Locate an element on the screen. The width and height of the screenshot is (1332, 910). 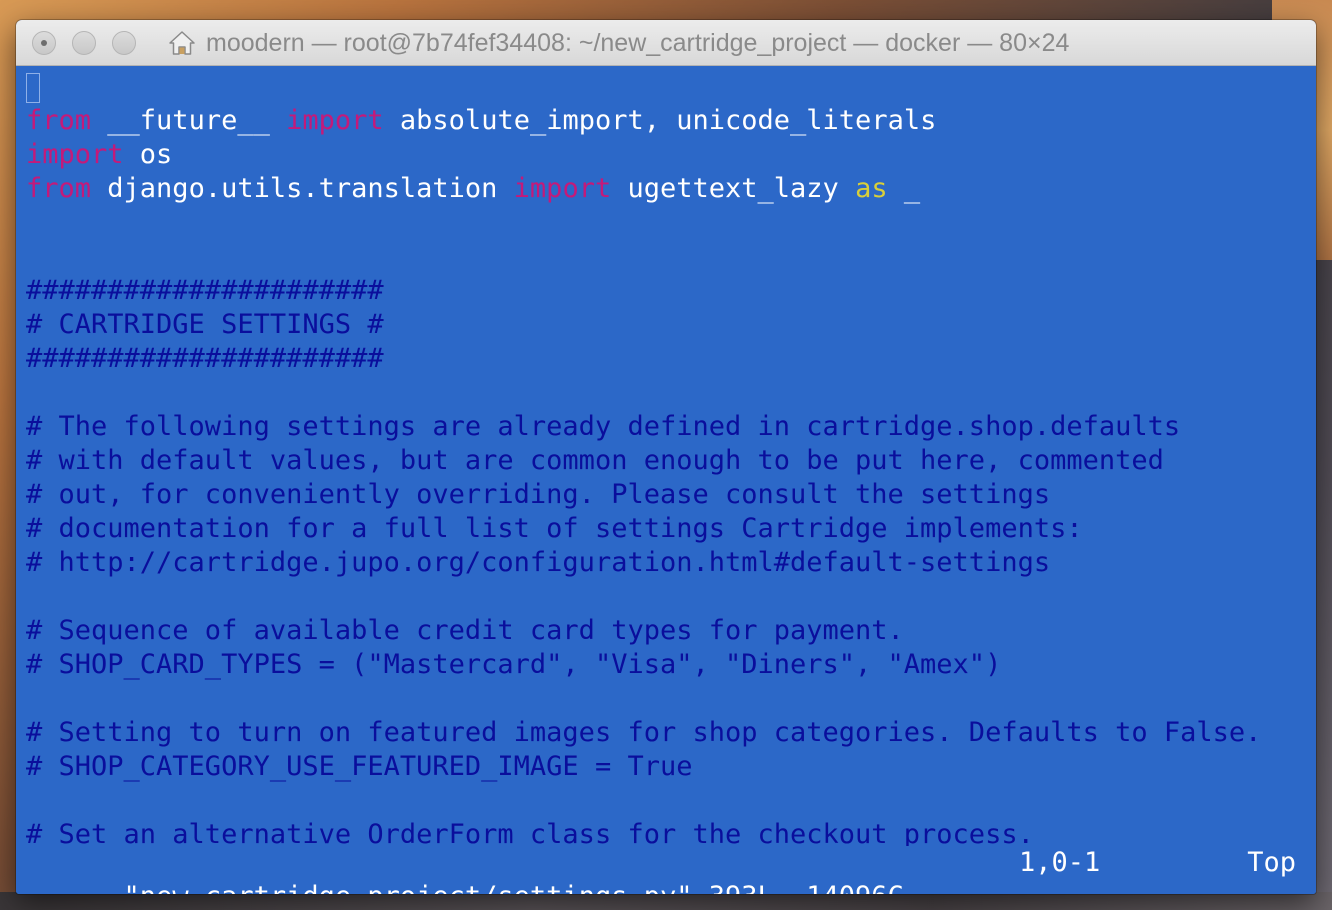
text-cursor-line is located at coordinates (33, 87).